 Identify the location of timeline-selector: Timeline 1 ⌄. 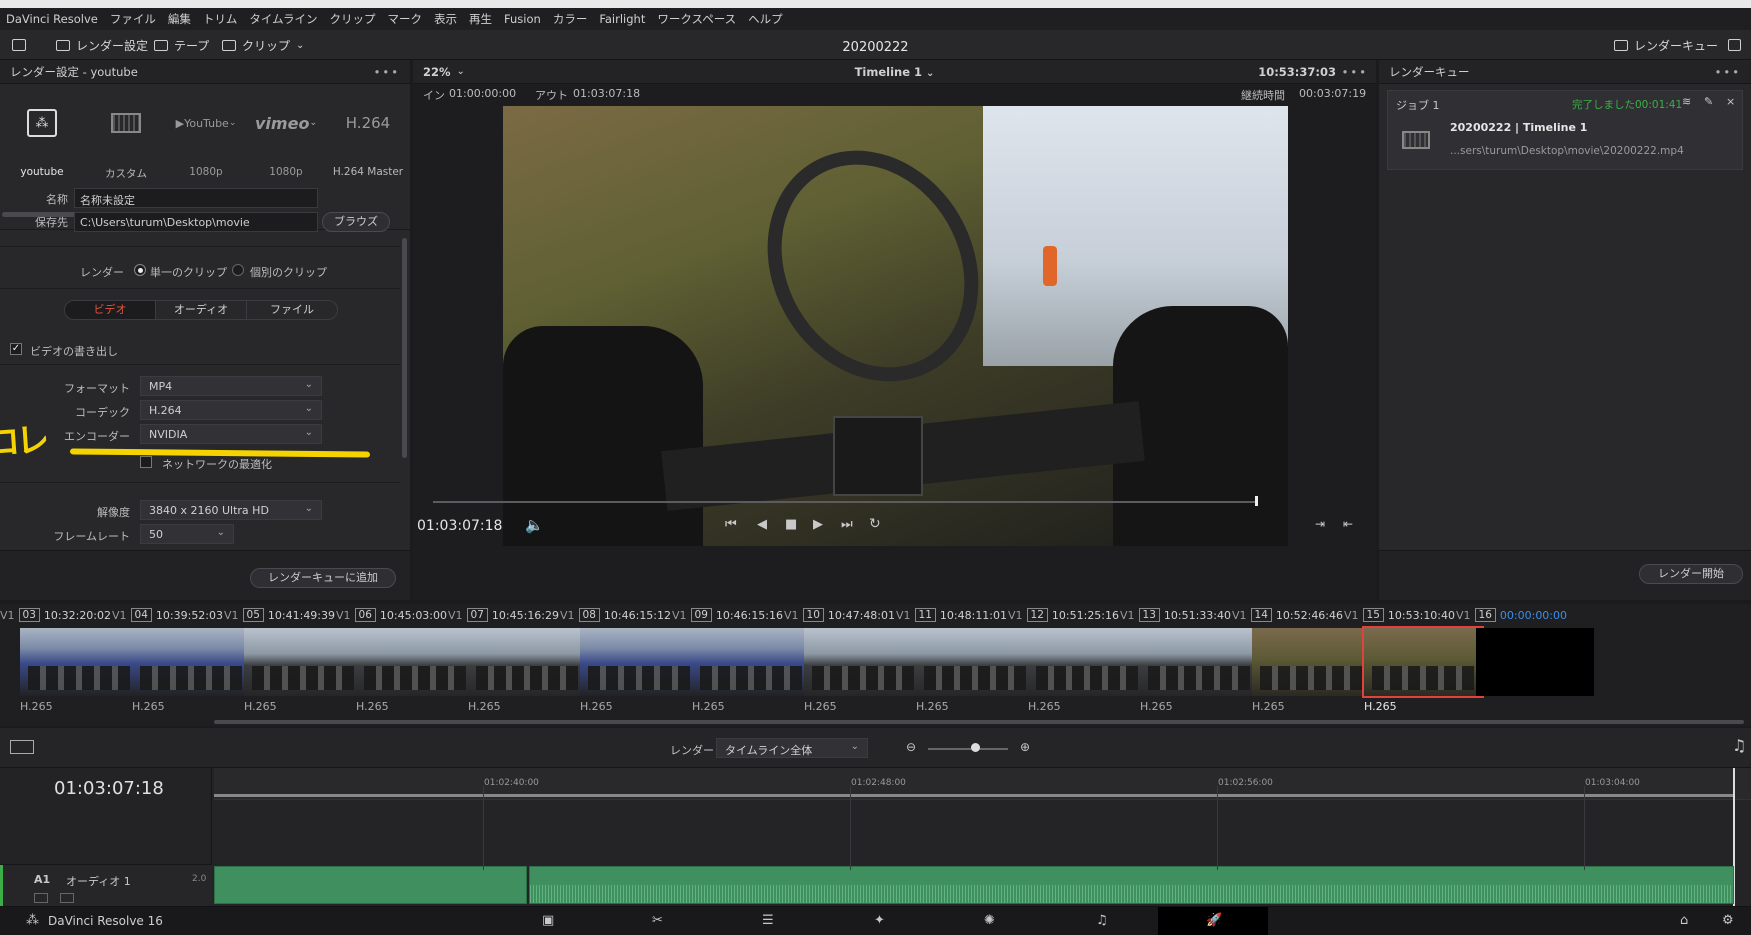
(894, 72).